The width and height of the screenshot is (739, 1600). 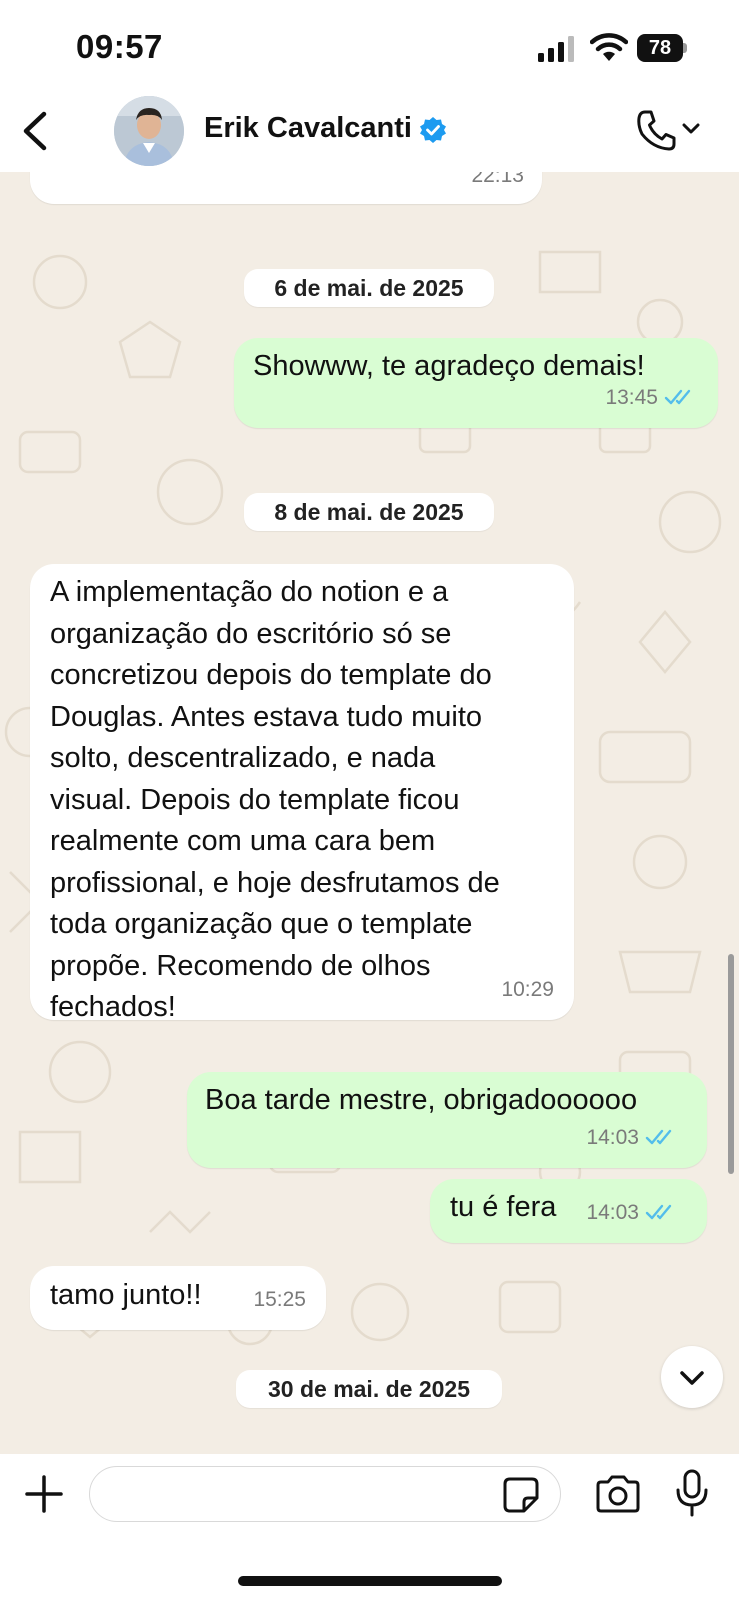 I want to click on message-text: Boa tarde mestre, obrigadoooooo, so click(x=421, y=1100).